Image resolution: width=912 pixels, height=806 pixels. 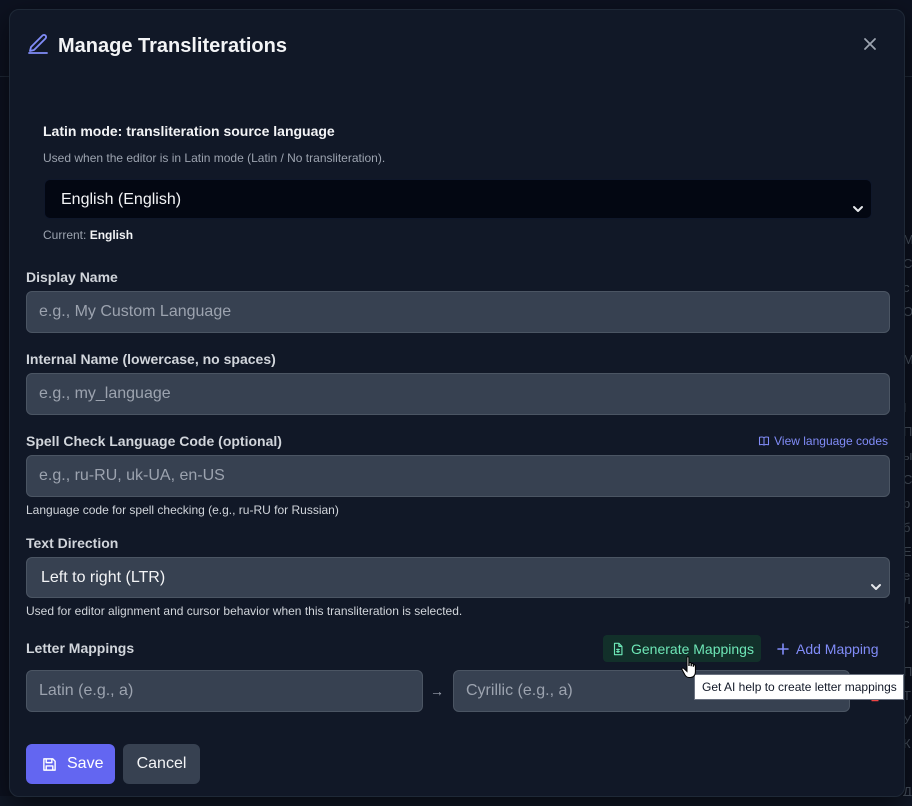 I want to click on book-icon, so click(x=764, y=441).